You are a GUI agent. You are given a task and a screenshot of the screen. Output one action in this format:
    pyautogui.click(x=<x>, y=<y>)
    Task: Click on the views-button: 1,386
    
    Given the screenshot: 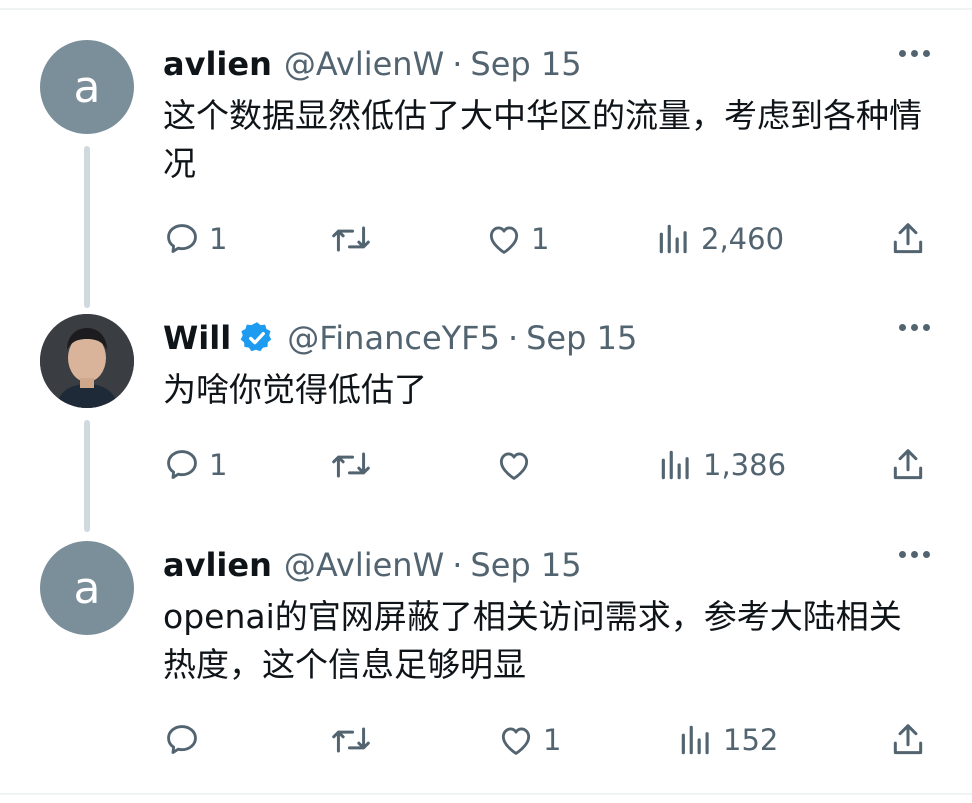 What is the action you would take?
    pyautogui.click(x=721, y=465)
    